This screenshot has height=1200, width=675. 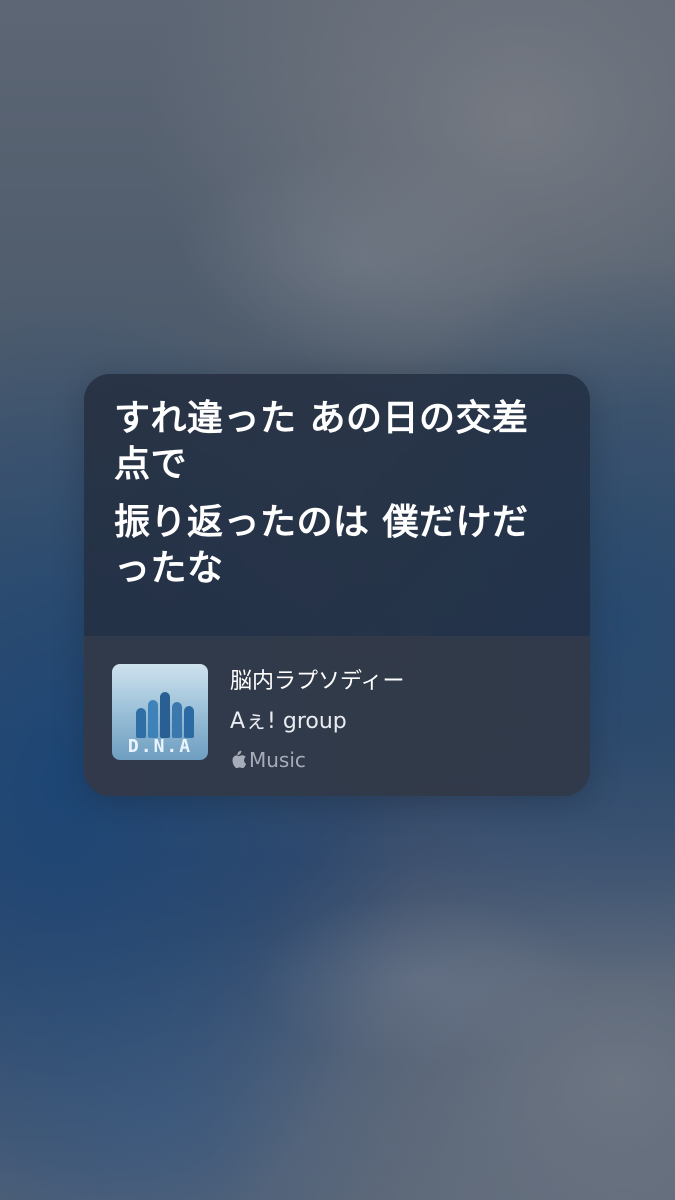 What do you see at coordinates (317, 681) in the screenshot?
I see `song-title: 脳内ラプソディー` at bounding box center [317, 681].